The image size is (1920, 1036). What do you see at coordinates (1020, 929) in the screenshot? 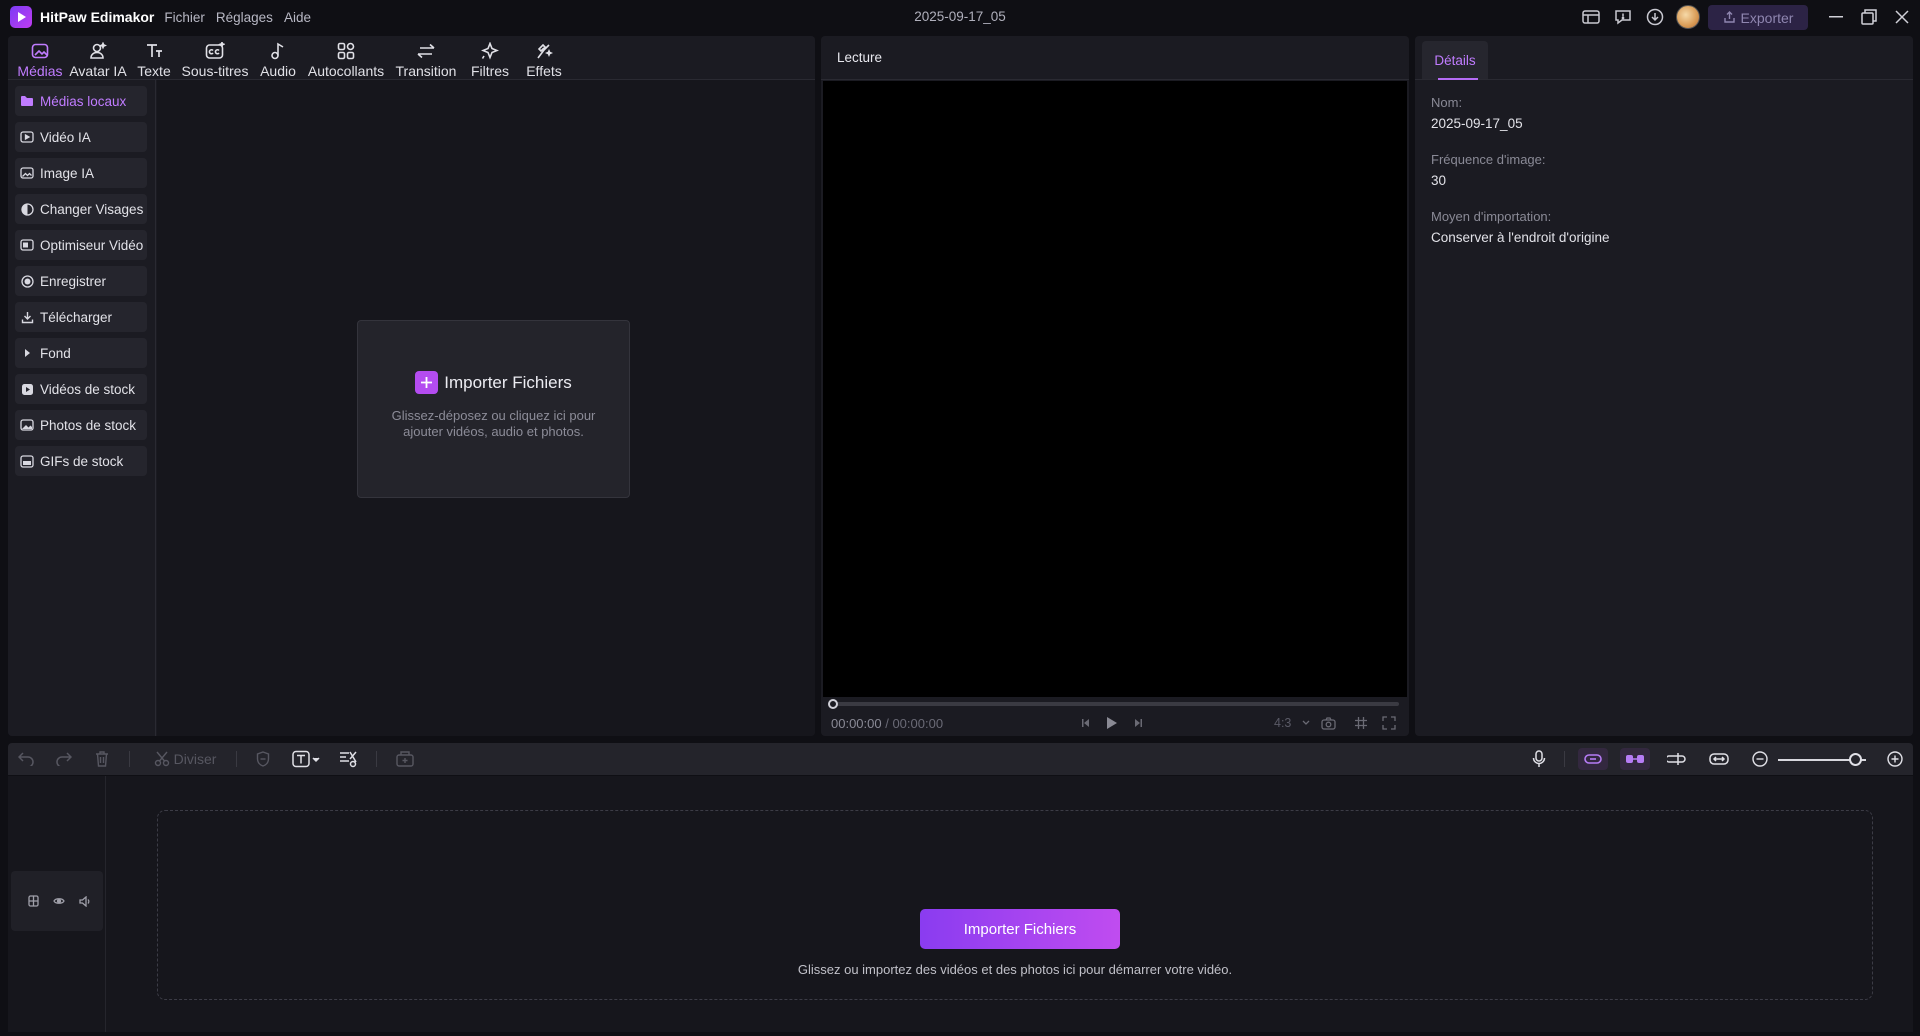
I see `timeline-import-button: Importer Fichiers` at bounding box center [1020, 929].